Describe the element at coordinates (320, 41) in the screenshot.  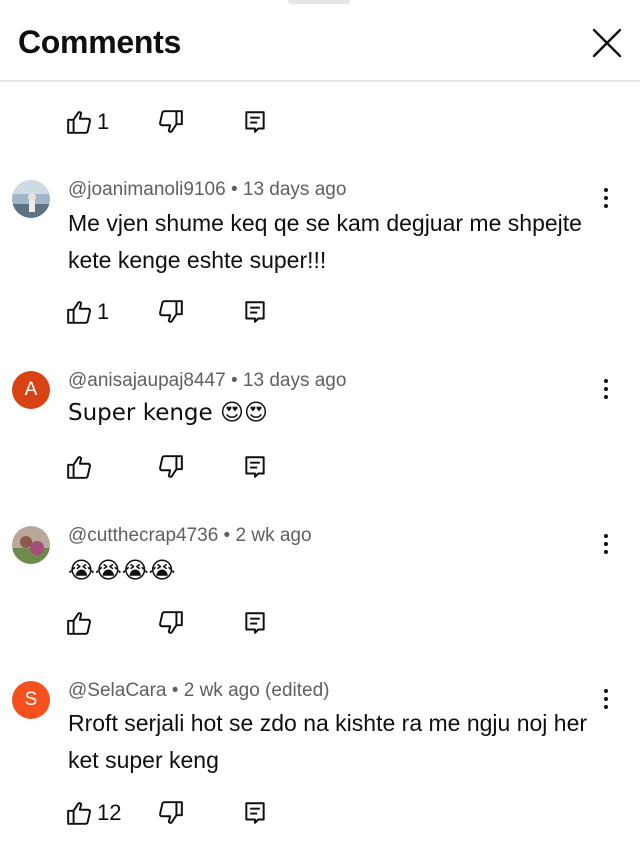
I see `comments-header: Comments` at that location.